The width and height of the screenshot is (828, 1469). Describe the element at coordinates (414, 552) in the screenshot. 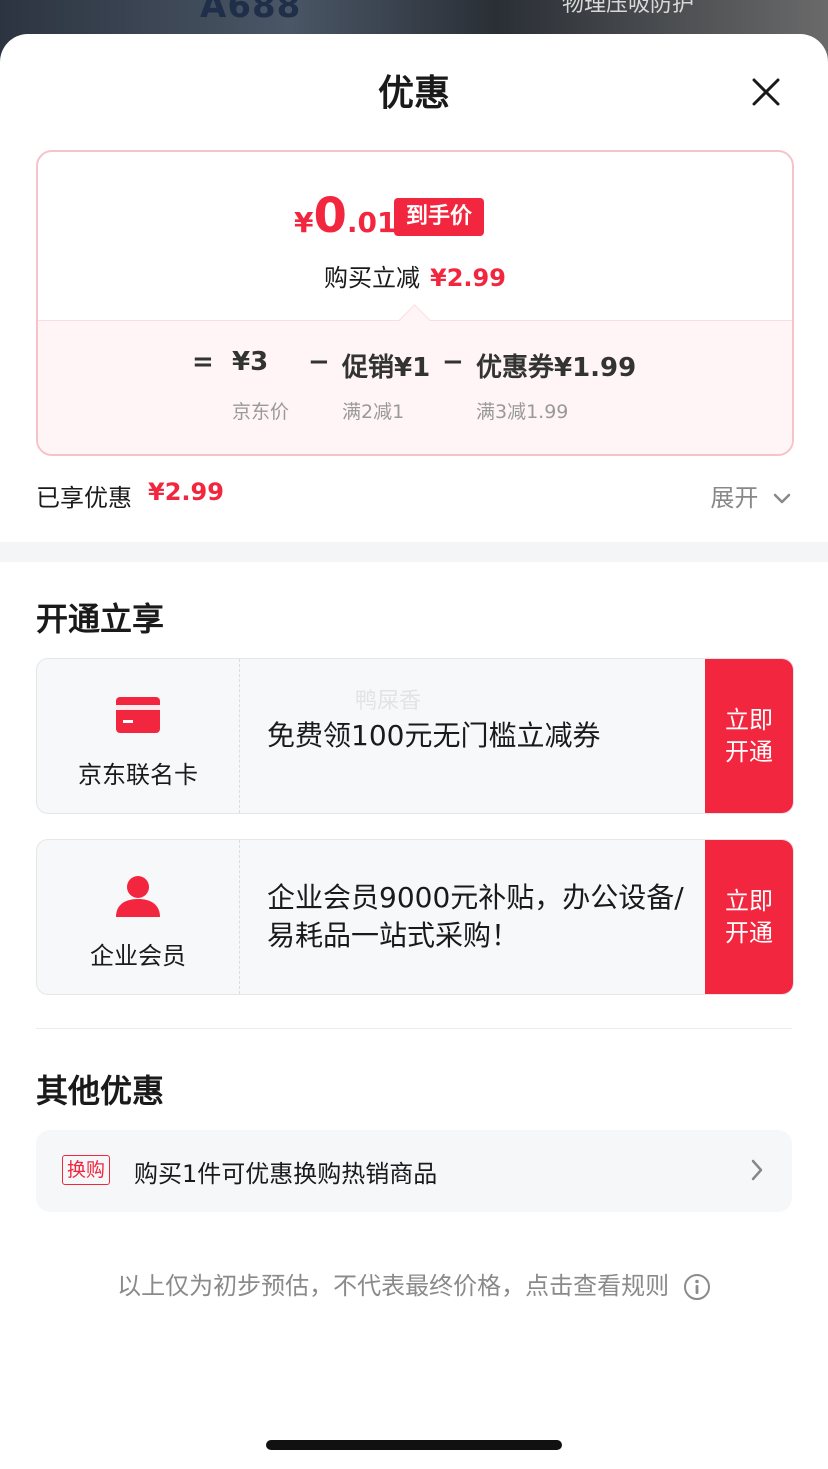

I see `section-divider` at that location.